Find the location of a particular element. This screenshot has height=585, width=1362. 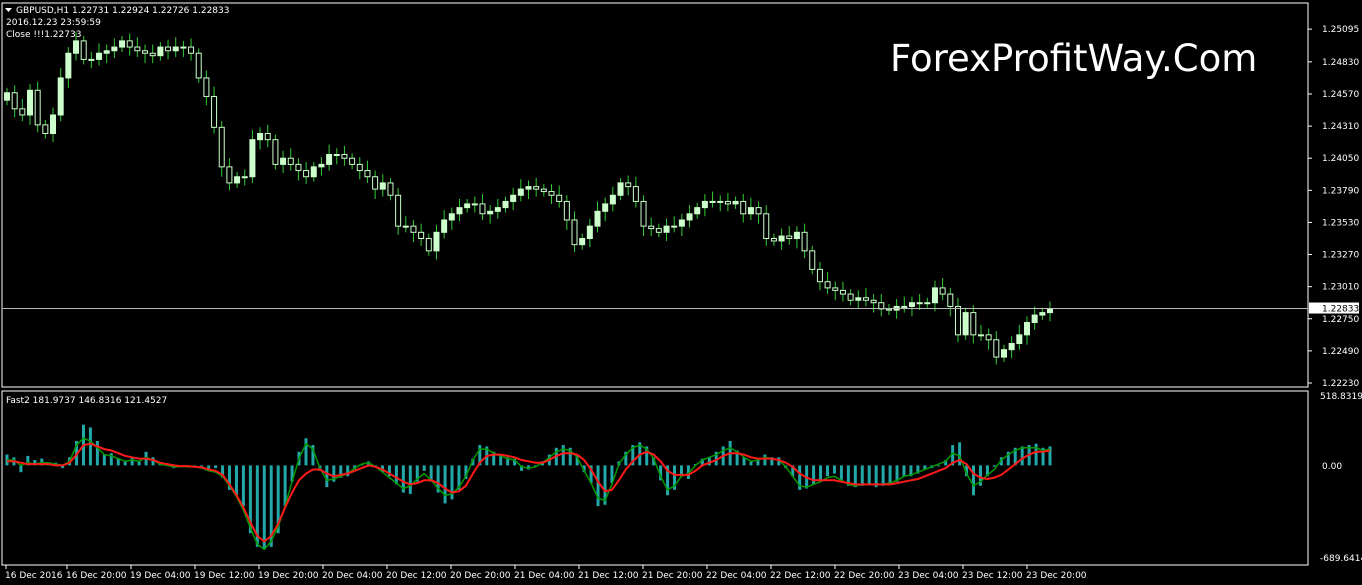

price-tick-label: 1.23790 is located at coordinates (1340, 191).